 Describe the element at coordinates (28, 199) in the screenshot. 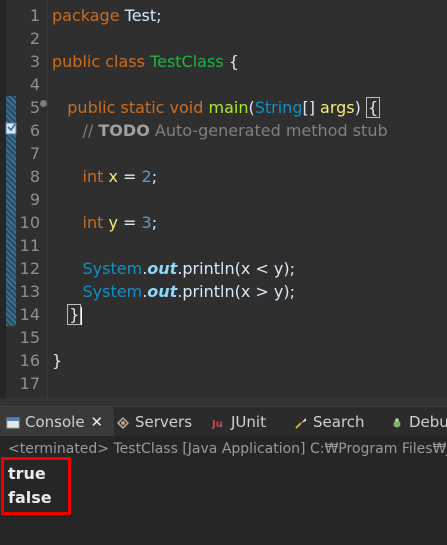

I see `line-numbers: 1 2 3 4 5 6 7 8 9 10 11 12 13 14 15 16 17` at that location.